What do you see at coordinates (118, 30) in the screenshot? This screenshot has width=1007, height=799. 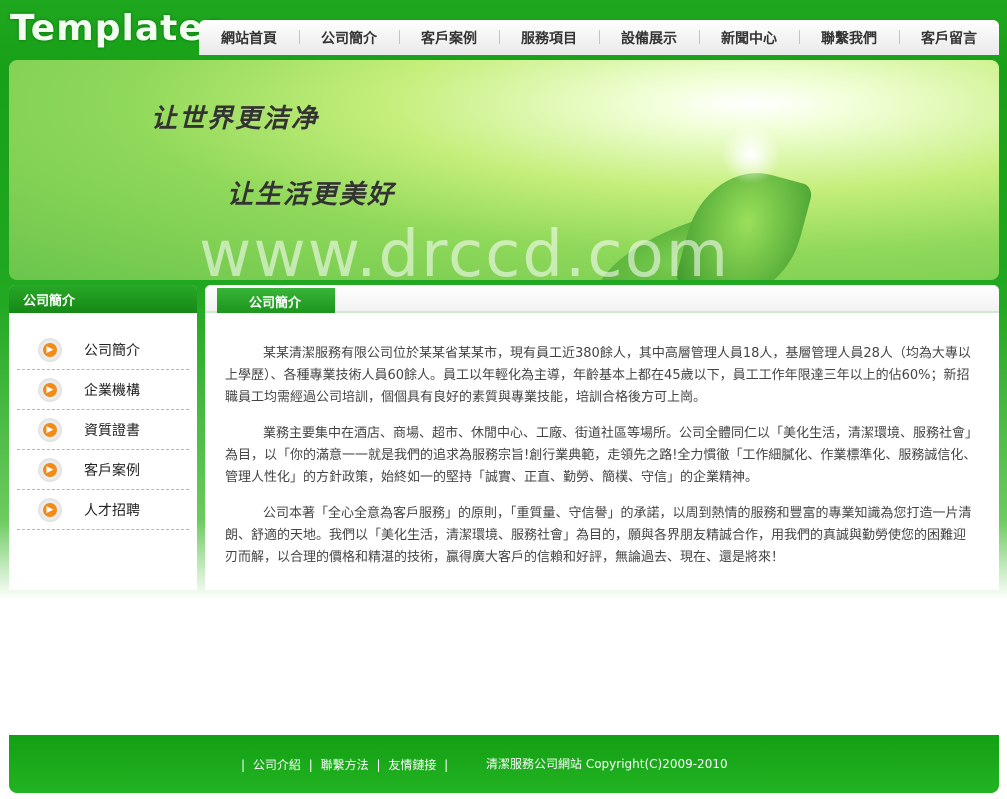 I see `site-logo: Templates` at bounding box center [118, 30].